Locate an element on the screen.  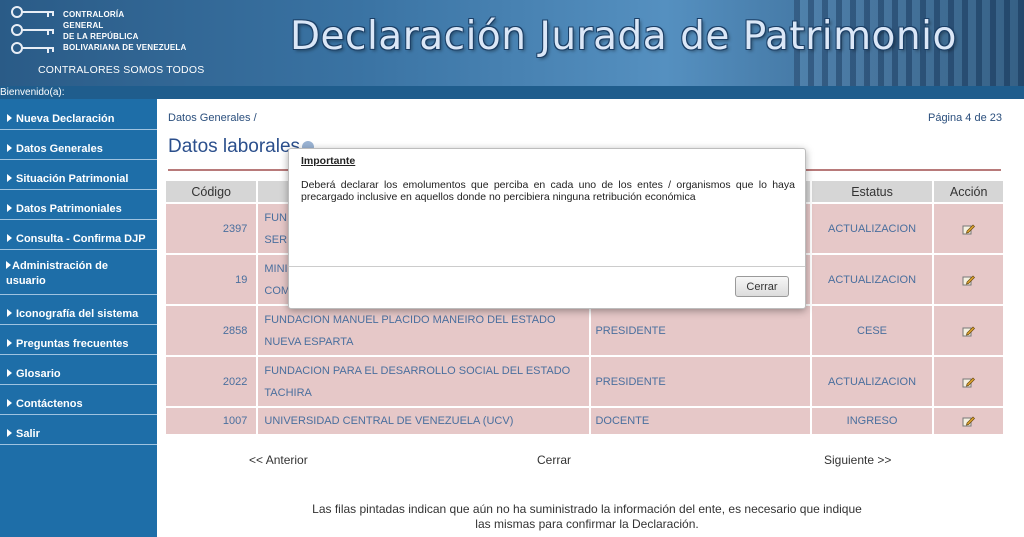
close-button: Cerrar is located at coordinates (762, 286).